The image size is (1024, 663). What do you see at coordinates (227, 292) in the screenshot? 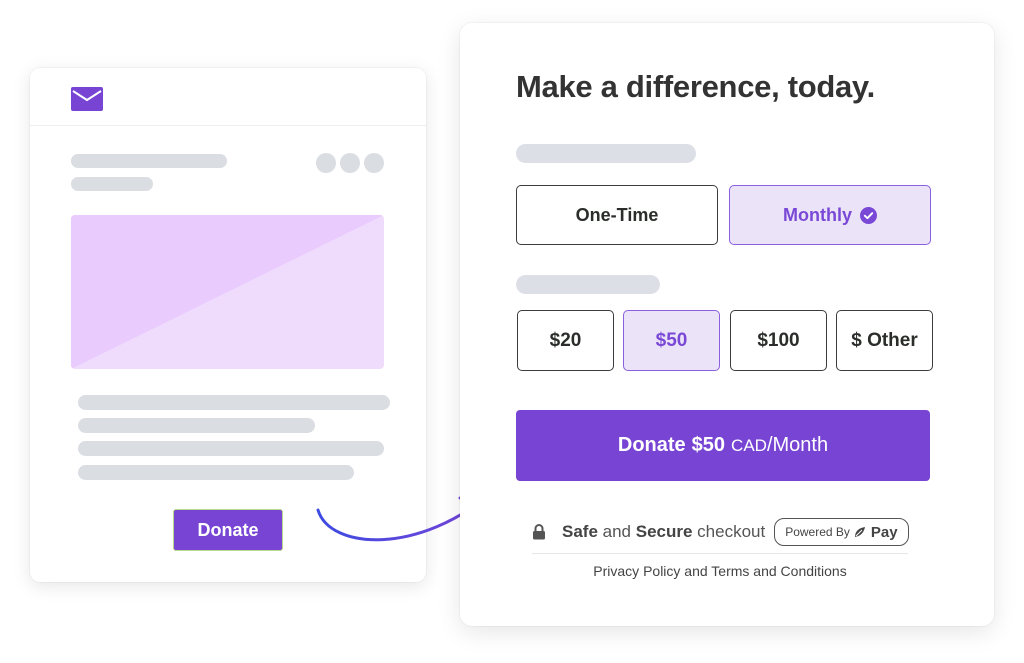
I see `image-placeholder` at bounding box center [227, 292].